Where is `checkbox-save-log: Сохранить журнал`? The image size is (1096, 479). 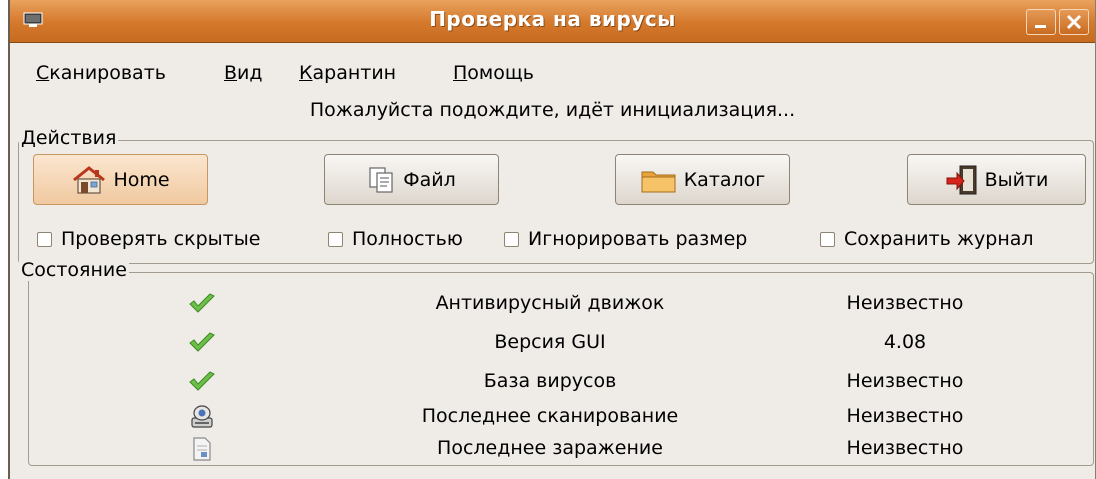 checkbox-save-log: Сохранить журнал is located at coordinates (927, 239).